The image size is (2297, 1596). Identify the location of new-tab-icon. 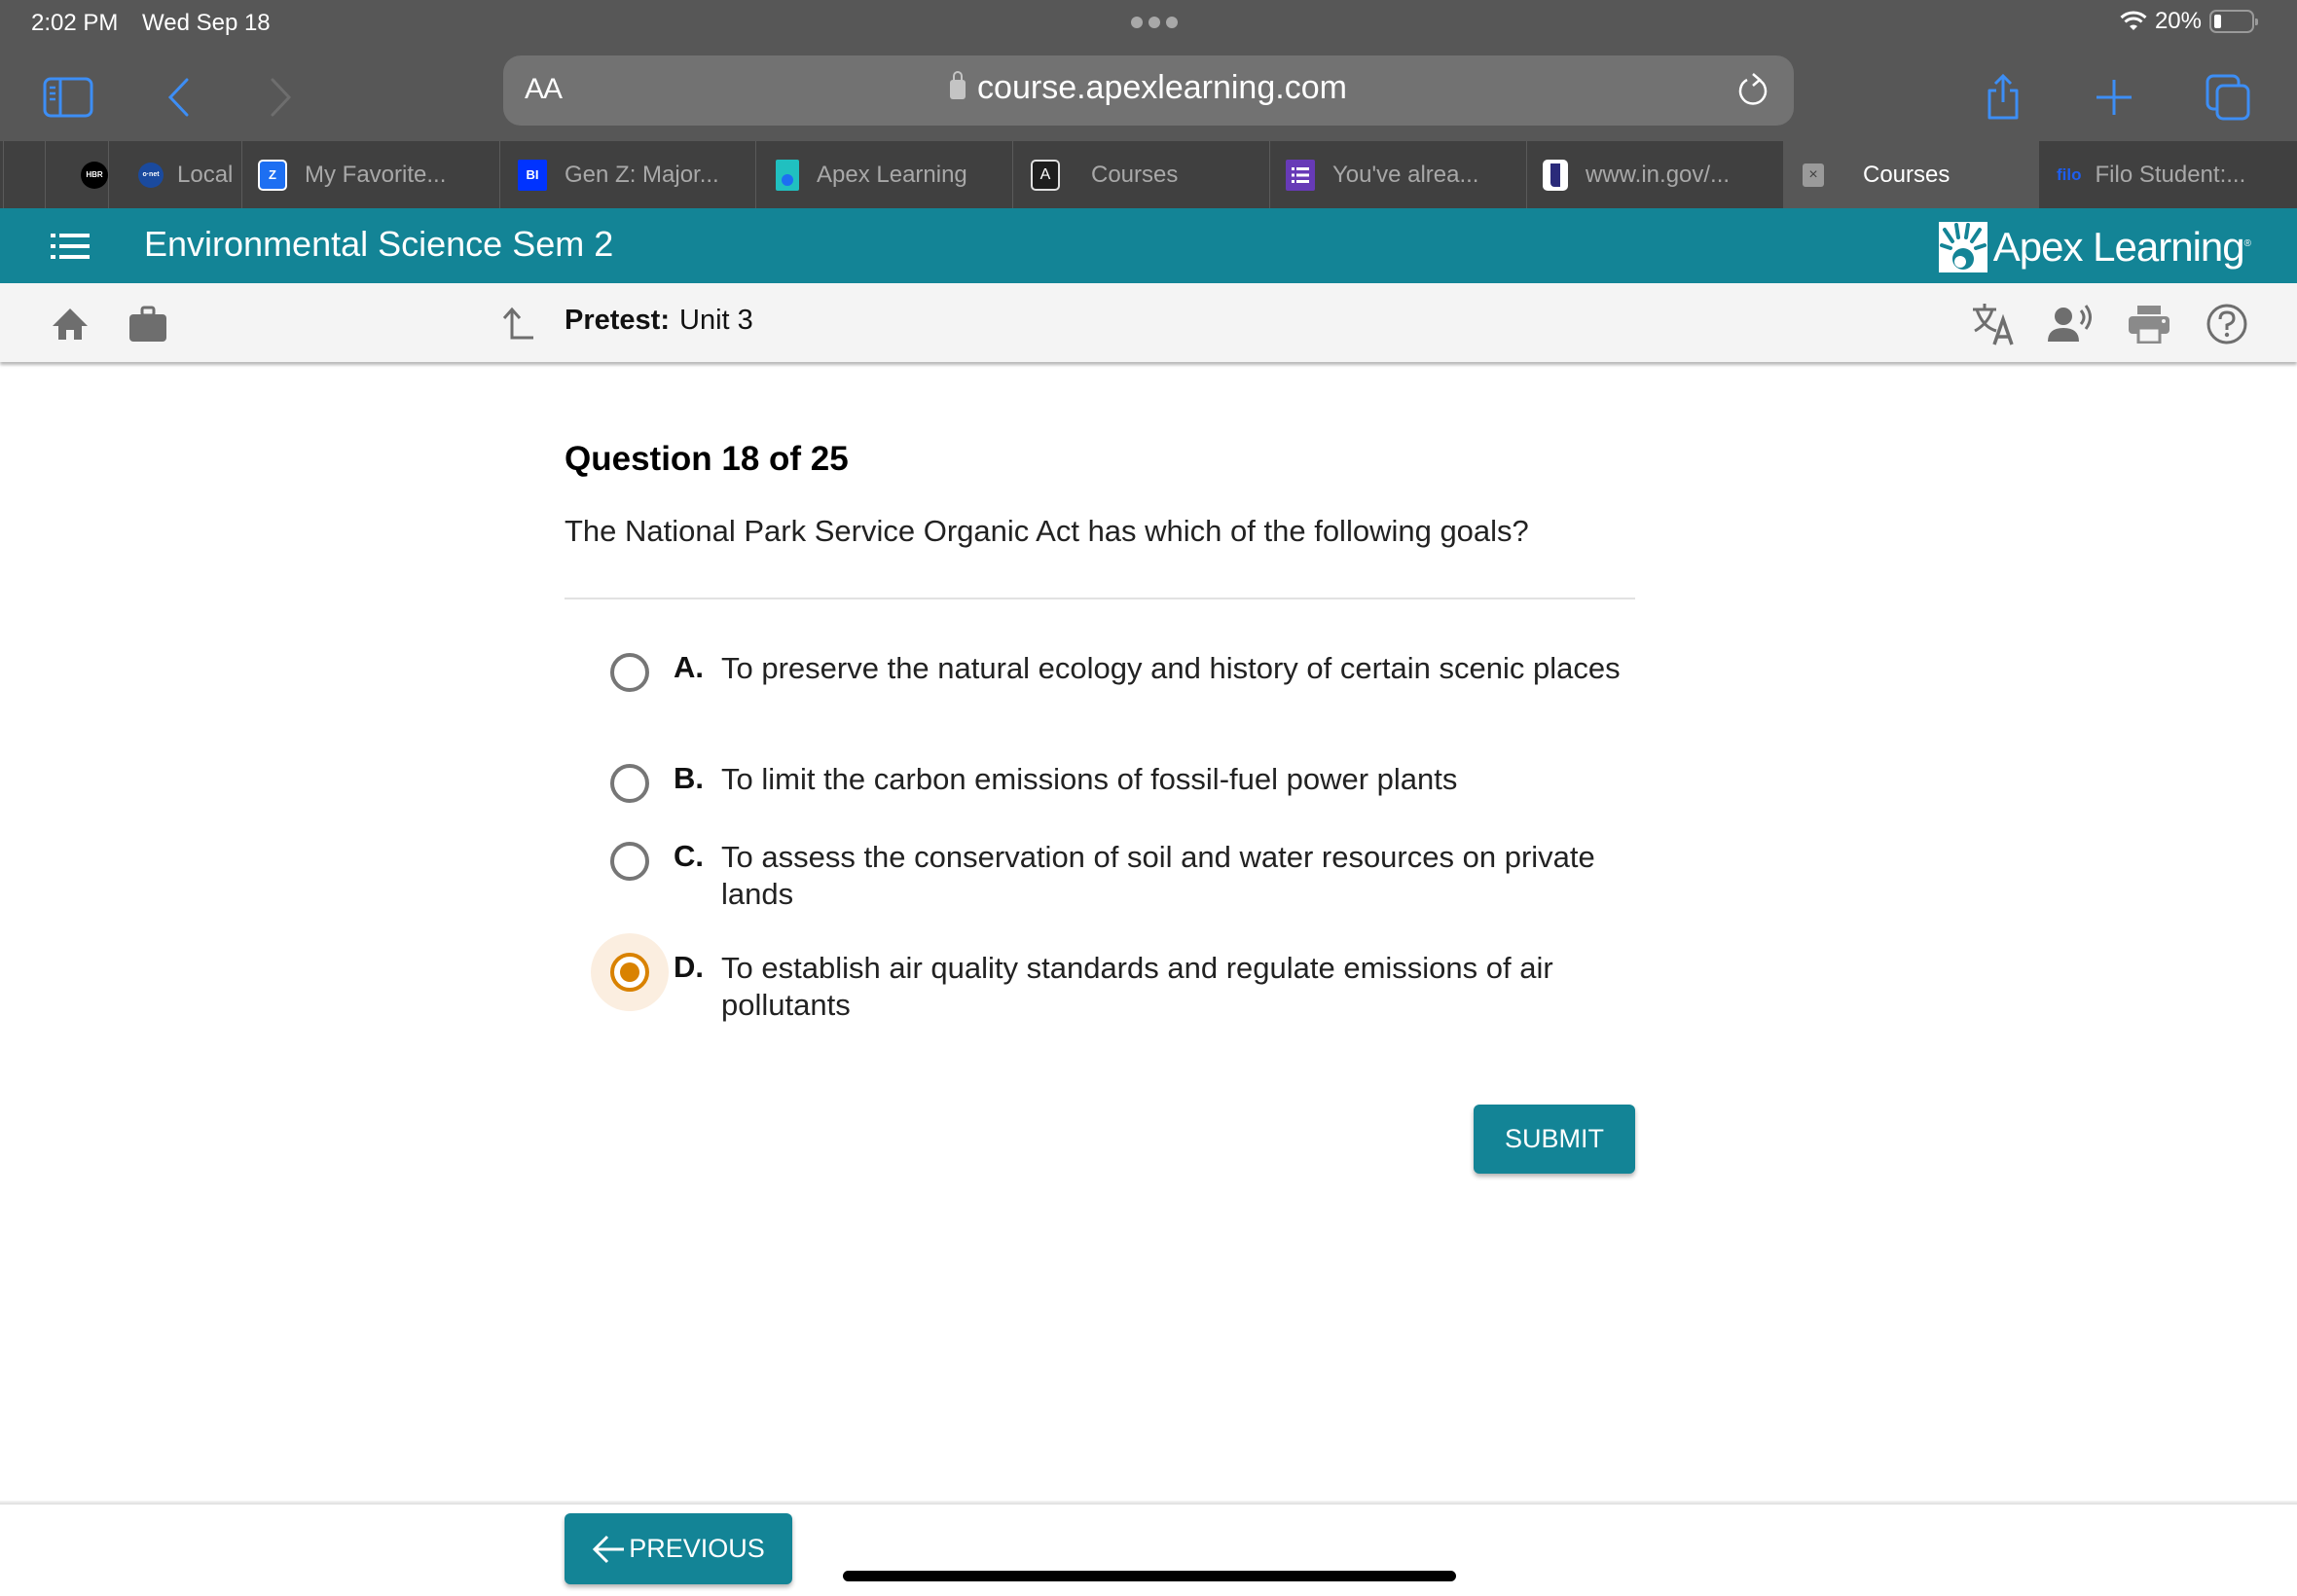
(2114, 97).